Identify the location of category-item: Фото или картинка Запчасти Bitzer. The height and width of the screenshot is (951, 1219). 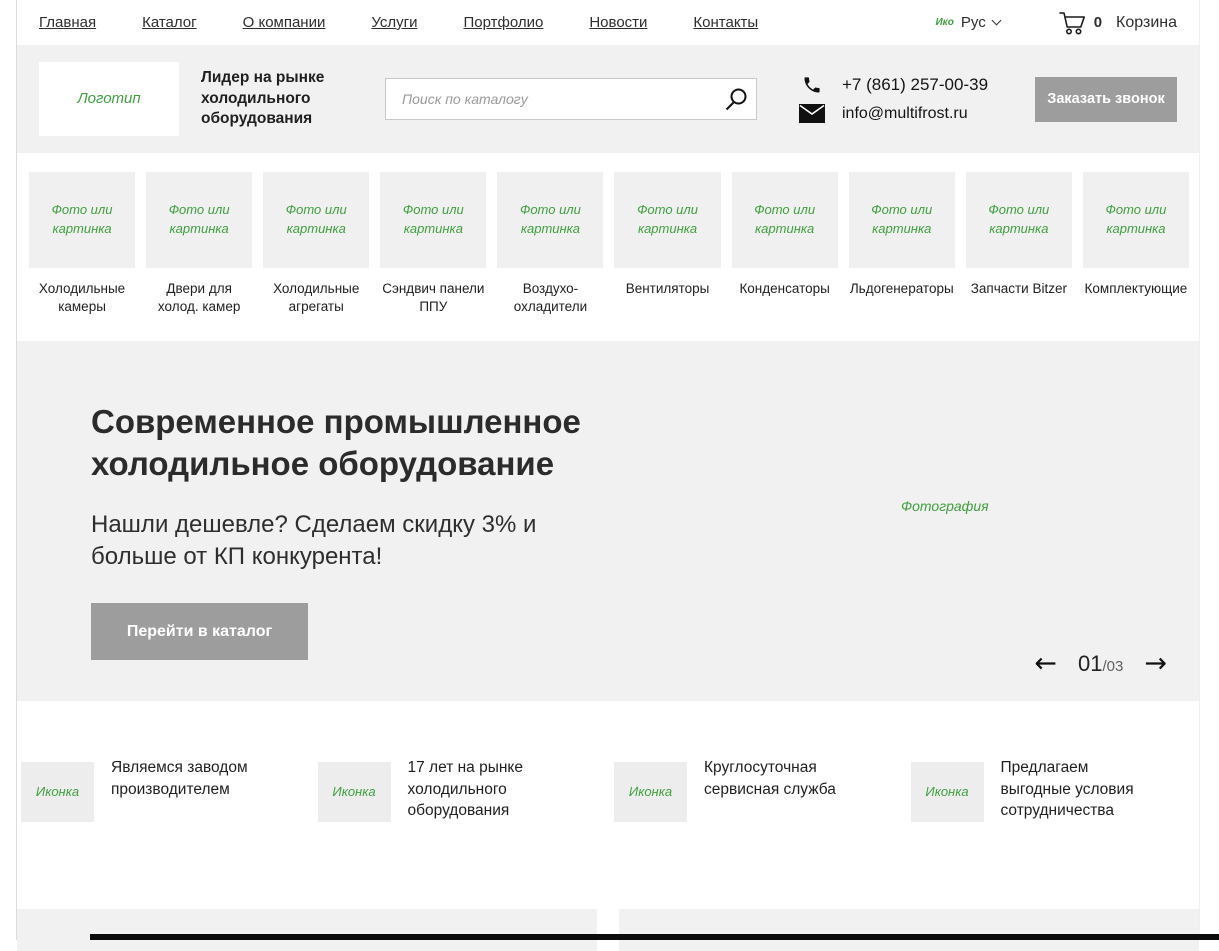
(1018, 243).